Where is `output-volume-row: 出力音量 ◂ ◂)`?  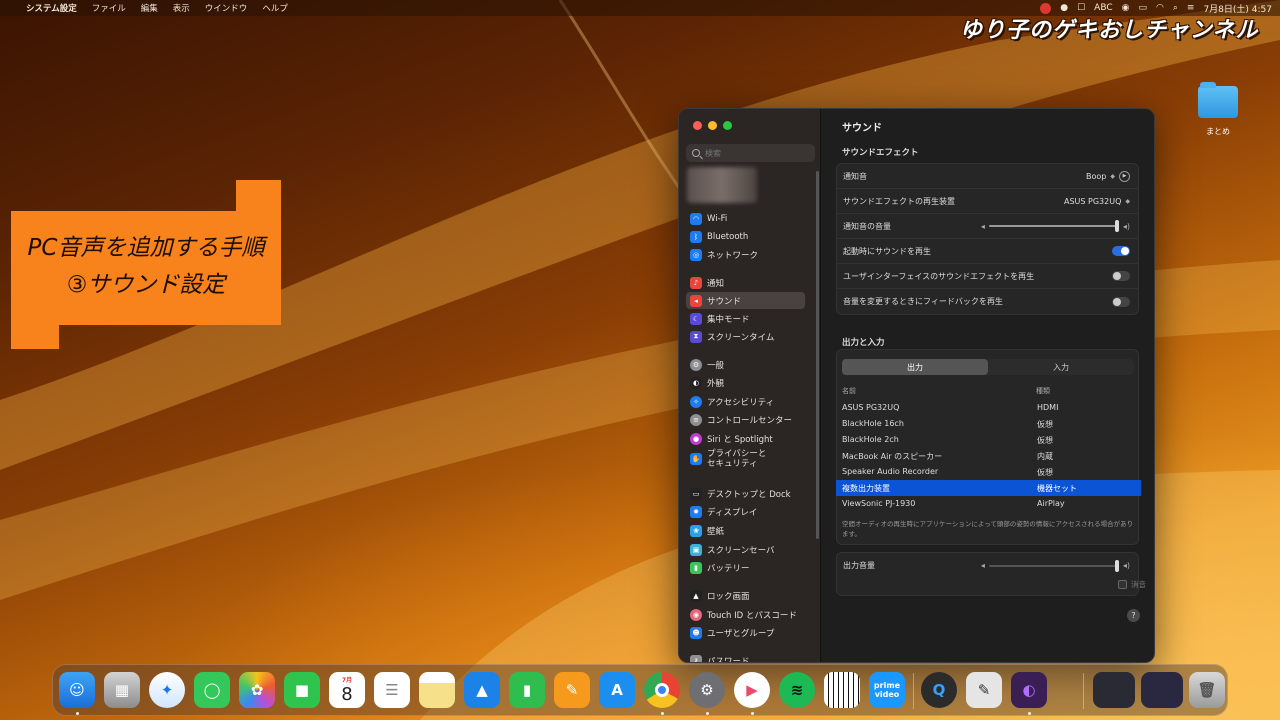
output-volume-row: 出力音量 ◂ ◂) is located at coordinates (987, 565).